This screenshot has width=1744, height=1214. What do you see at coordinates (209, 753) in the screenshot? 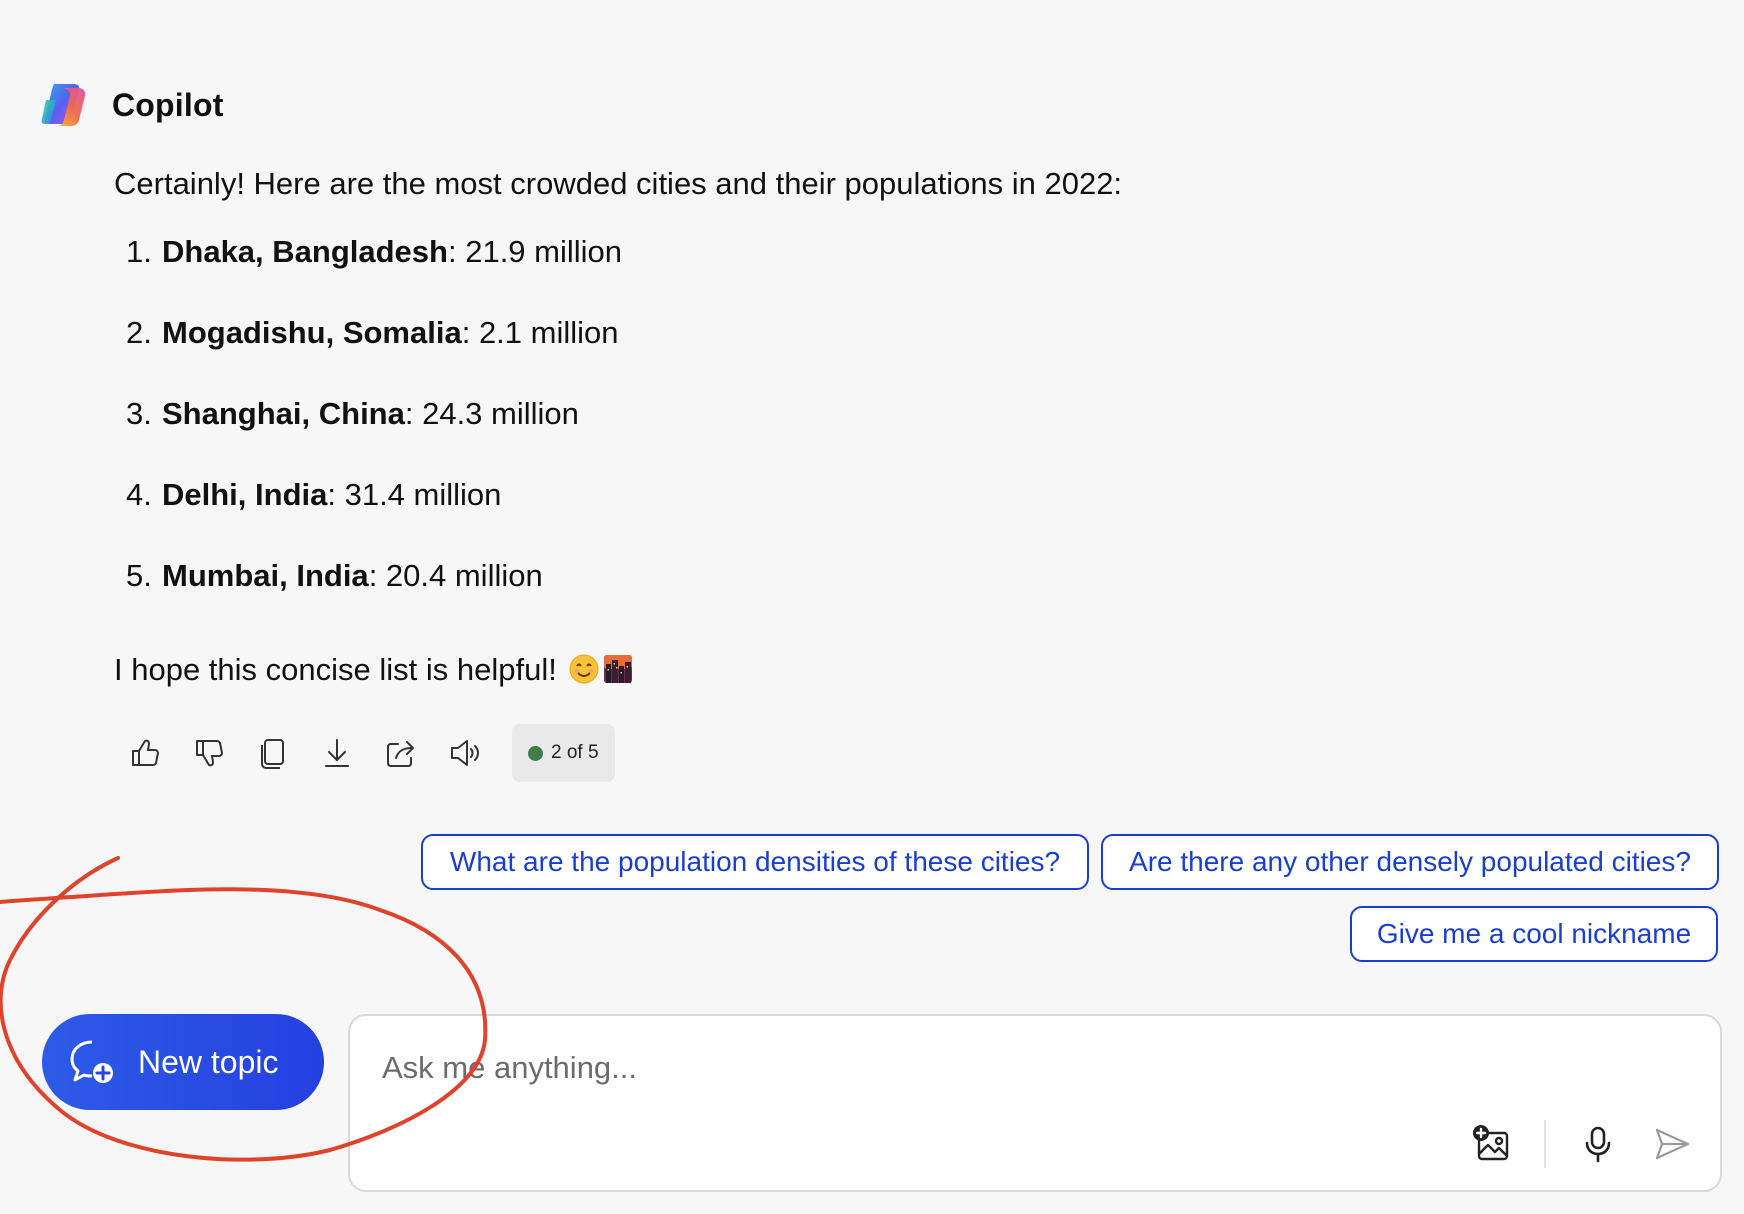
I see `thumbs-down-icon` at bounding box center [209, 753].